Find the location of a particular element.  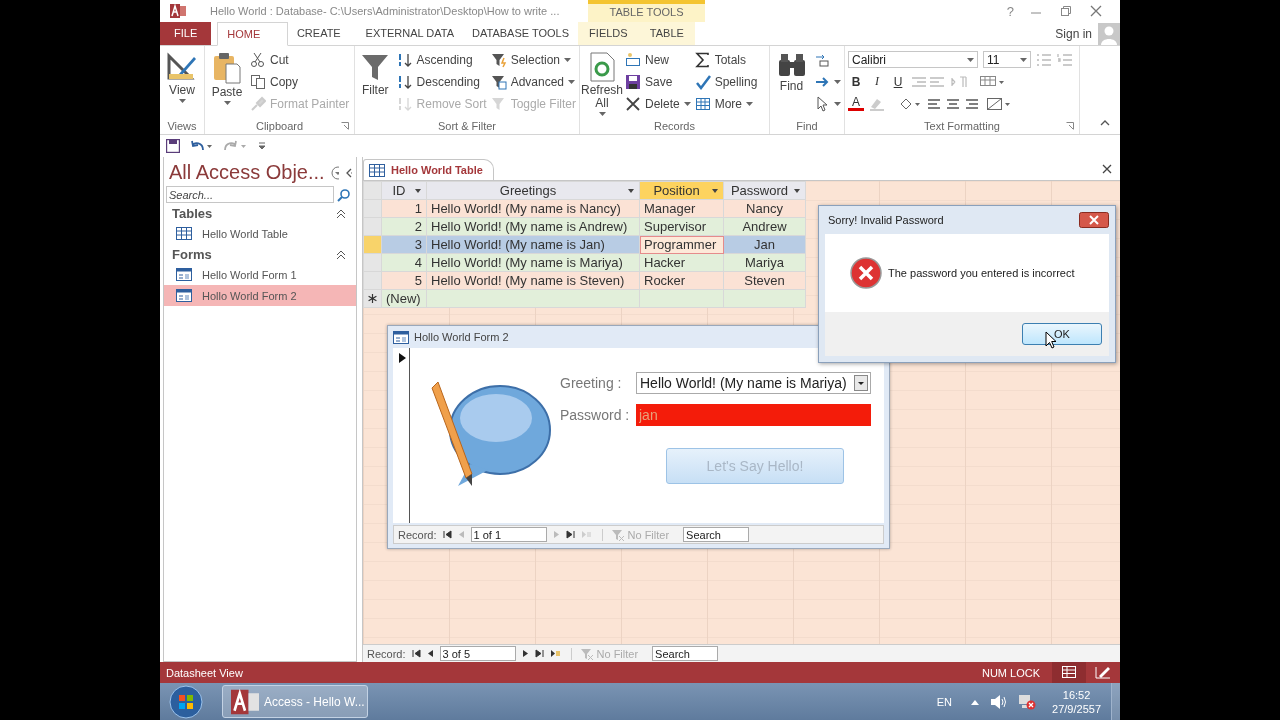

ok-button: OK is located at coordinates (1062, 334).